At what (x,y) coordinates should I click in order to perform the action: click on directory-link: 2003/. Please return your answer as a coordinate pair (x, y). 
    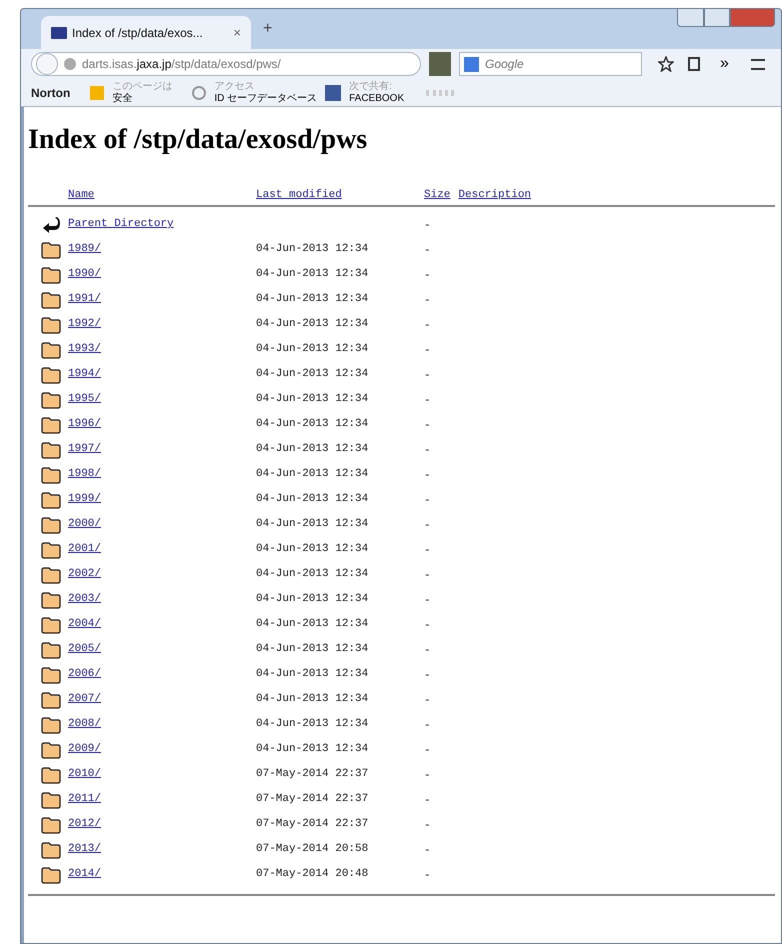
    Looking at the image, I should click on (85, 599).